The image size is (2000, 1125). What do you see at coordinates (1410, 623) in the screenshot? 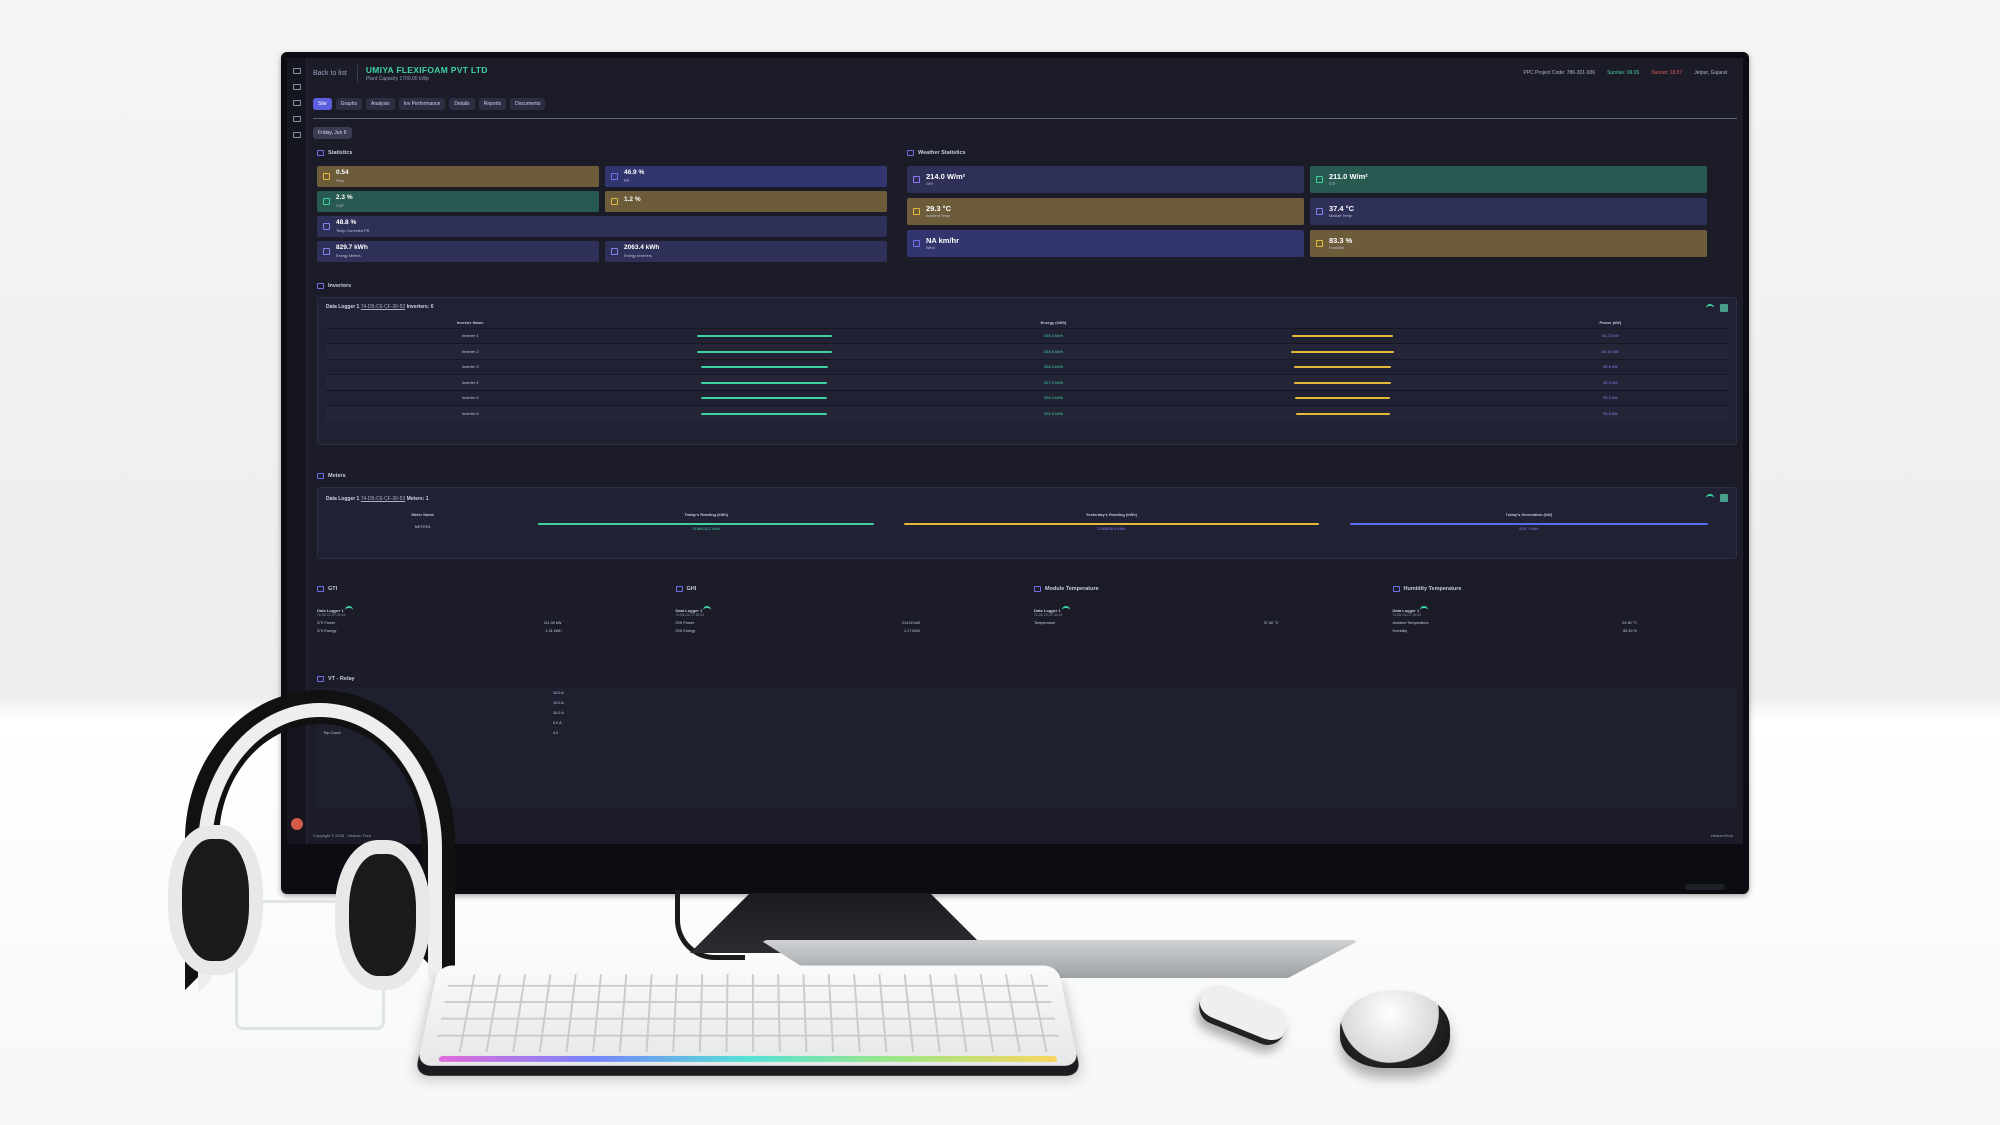
I see `sensor-key: Ambient Temperature` at bounding box center [1410, 623].